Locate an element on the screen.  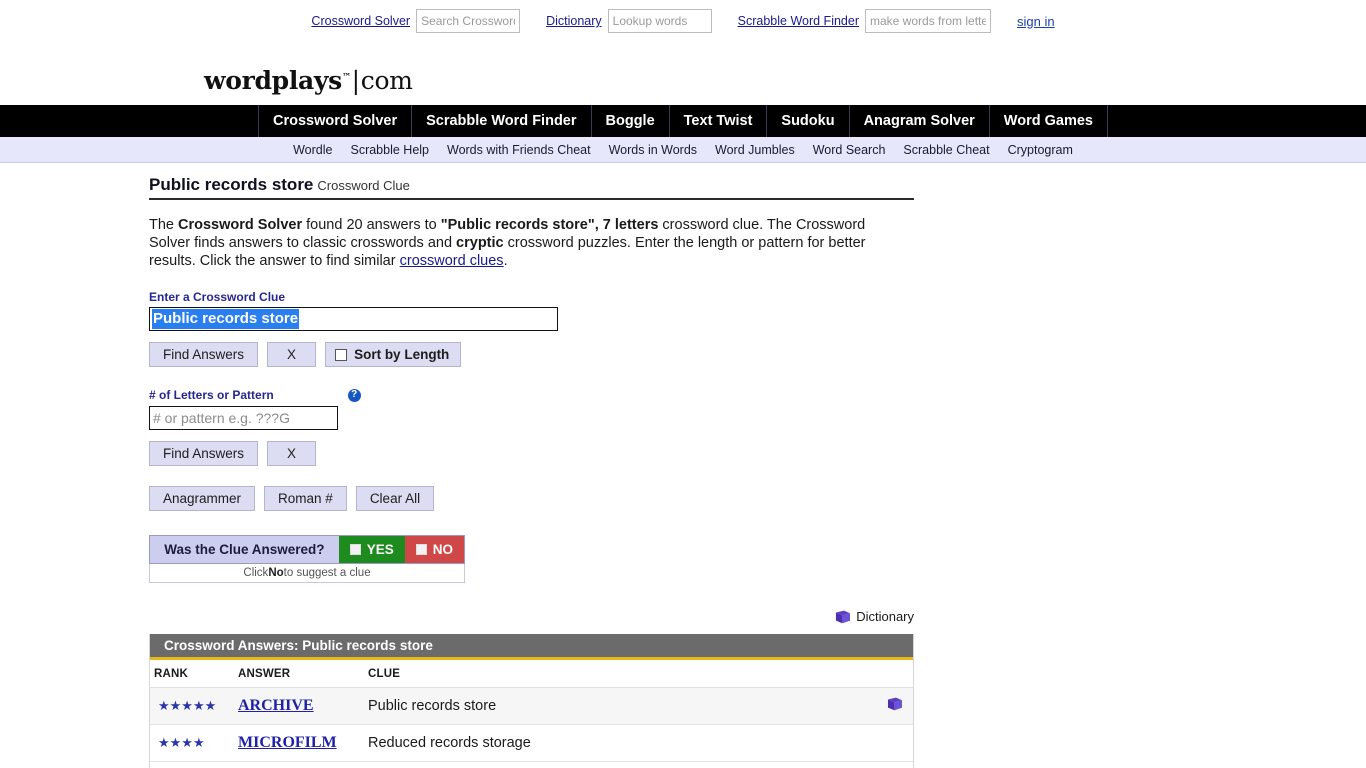
clue-button-row: Find Answers X Sort by Length is located at coordinates (757, 354).